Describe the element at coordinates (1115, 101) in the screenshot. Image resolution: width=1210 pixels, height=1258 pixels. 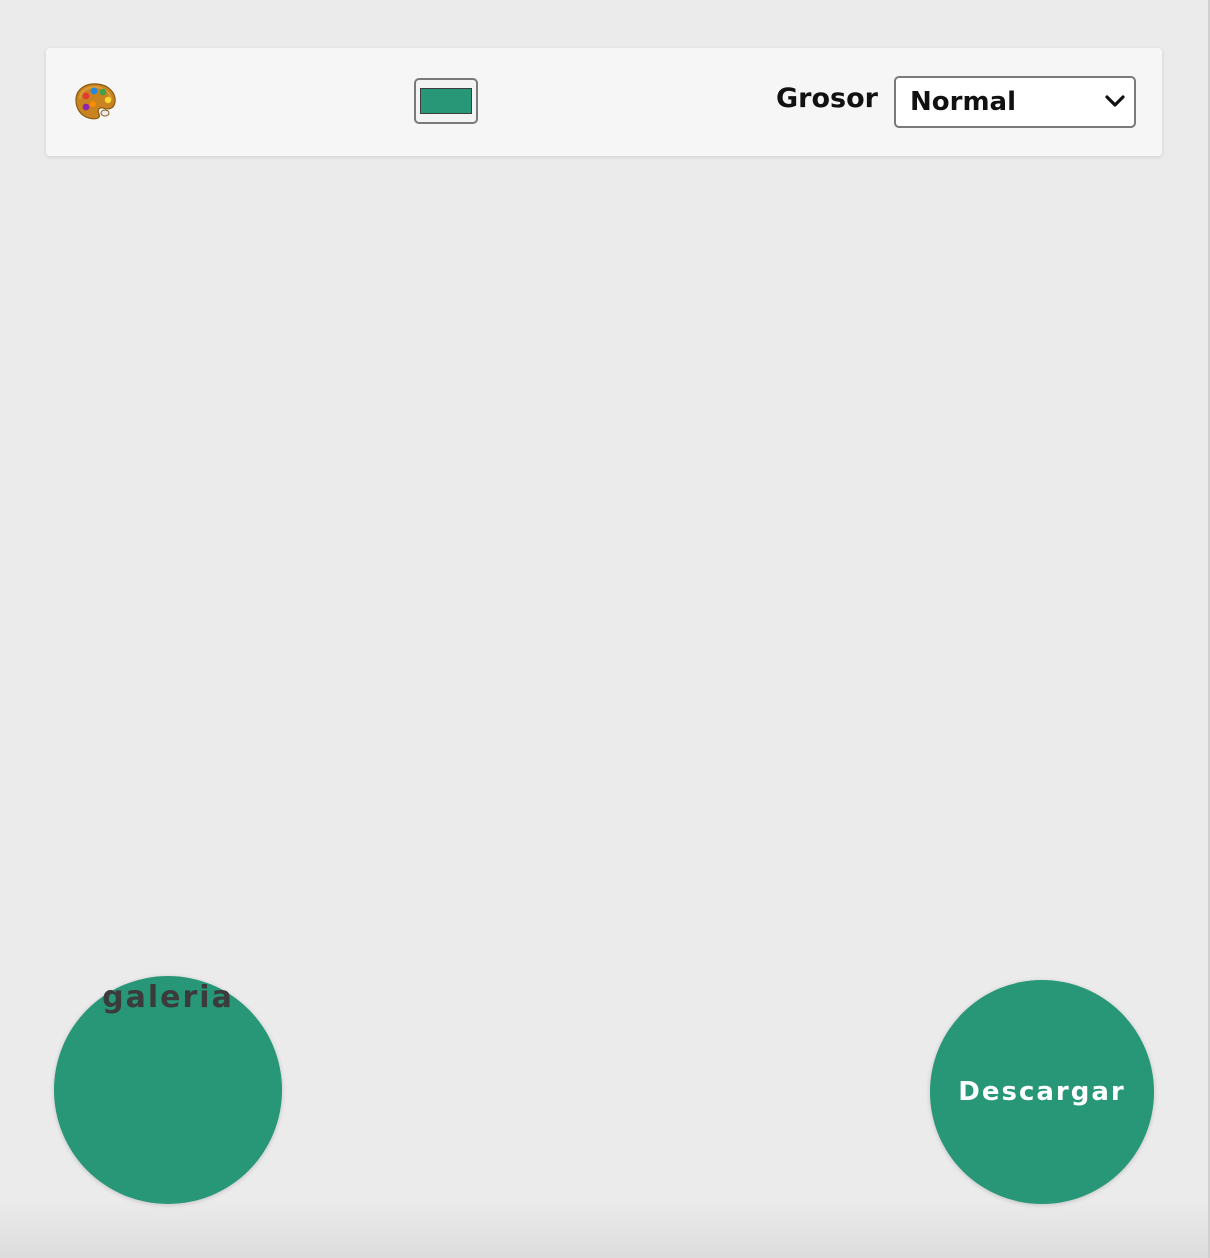
I see `chevron-down-icon` at that location.